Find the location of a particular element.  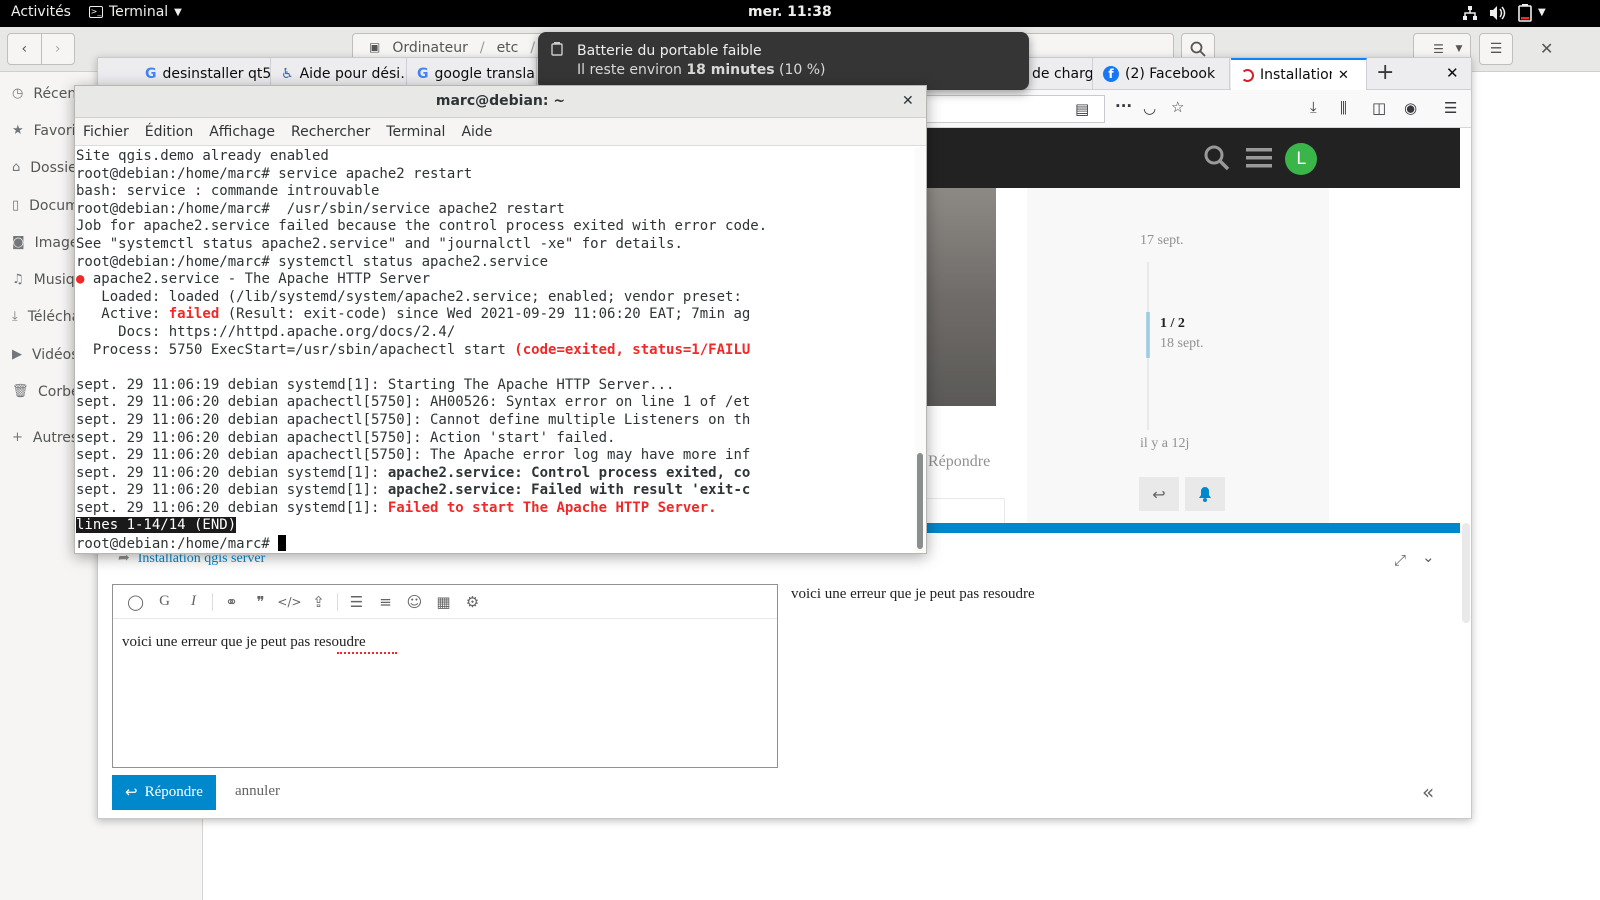

sidebar-item-trash: 🗑 Corbeille is located at coordinates (43, 392).